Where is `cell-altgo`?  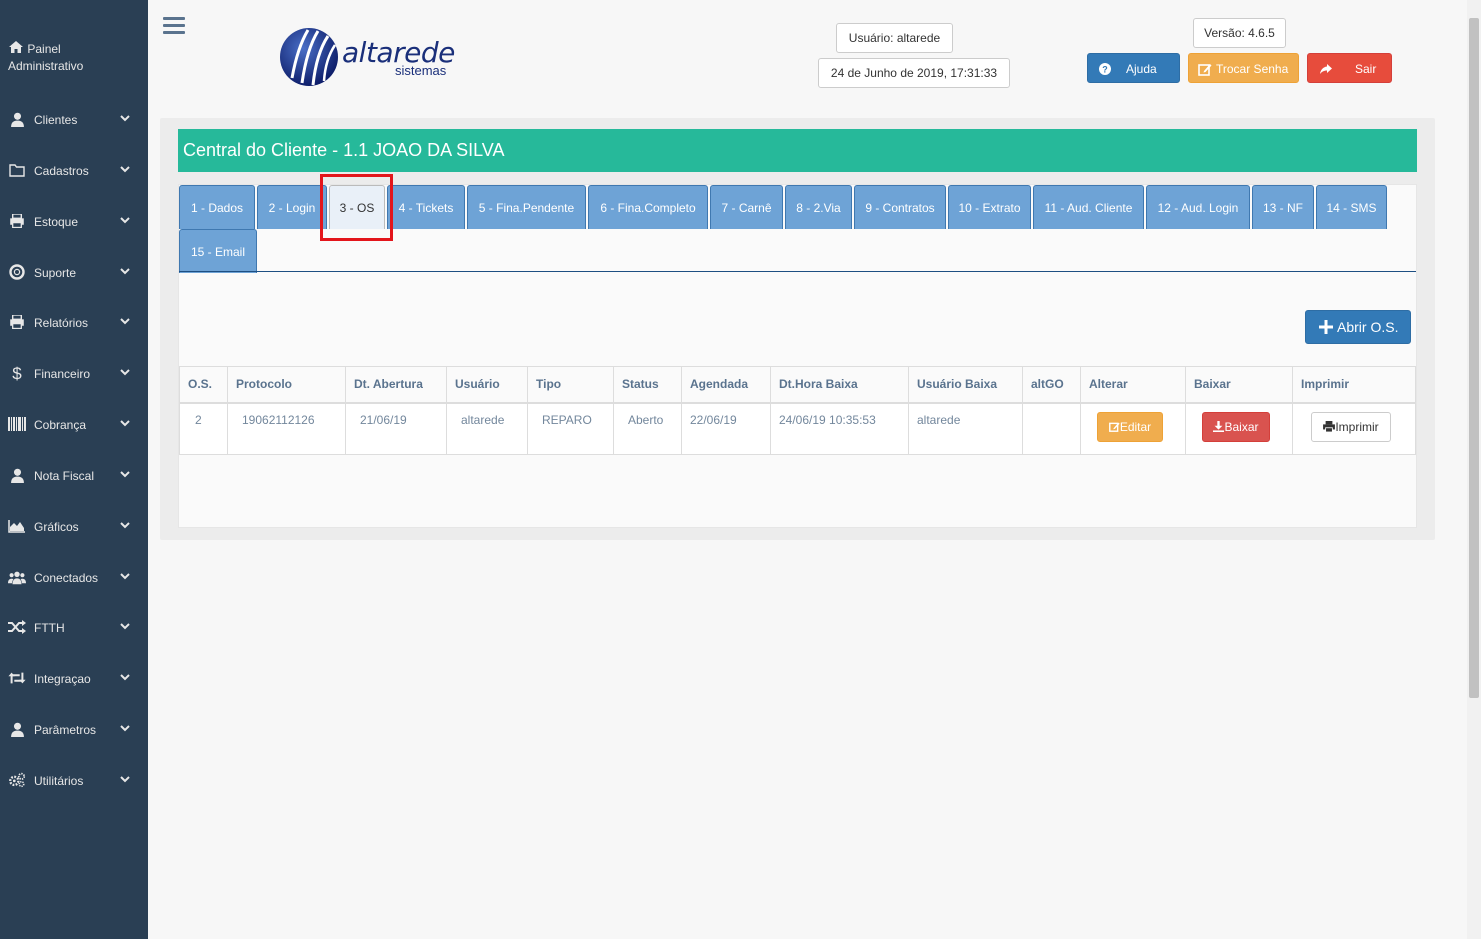
cell-altgo is located at coordinates (1051, 428).